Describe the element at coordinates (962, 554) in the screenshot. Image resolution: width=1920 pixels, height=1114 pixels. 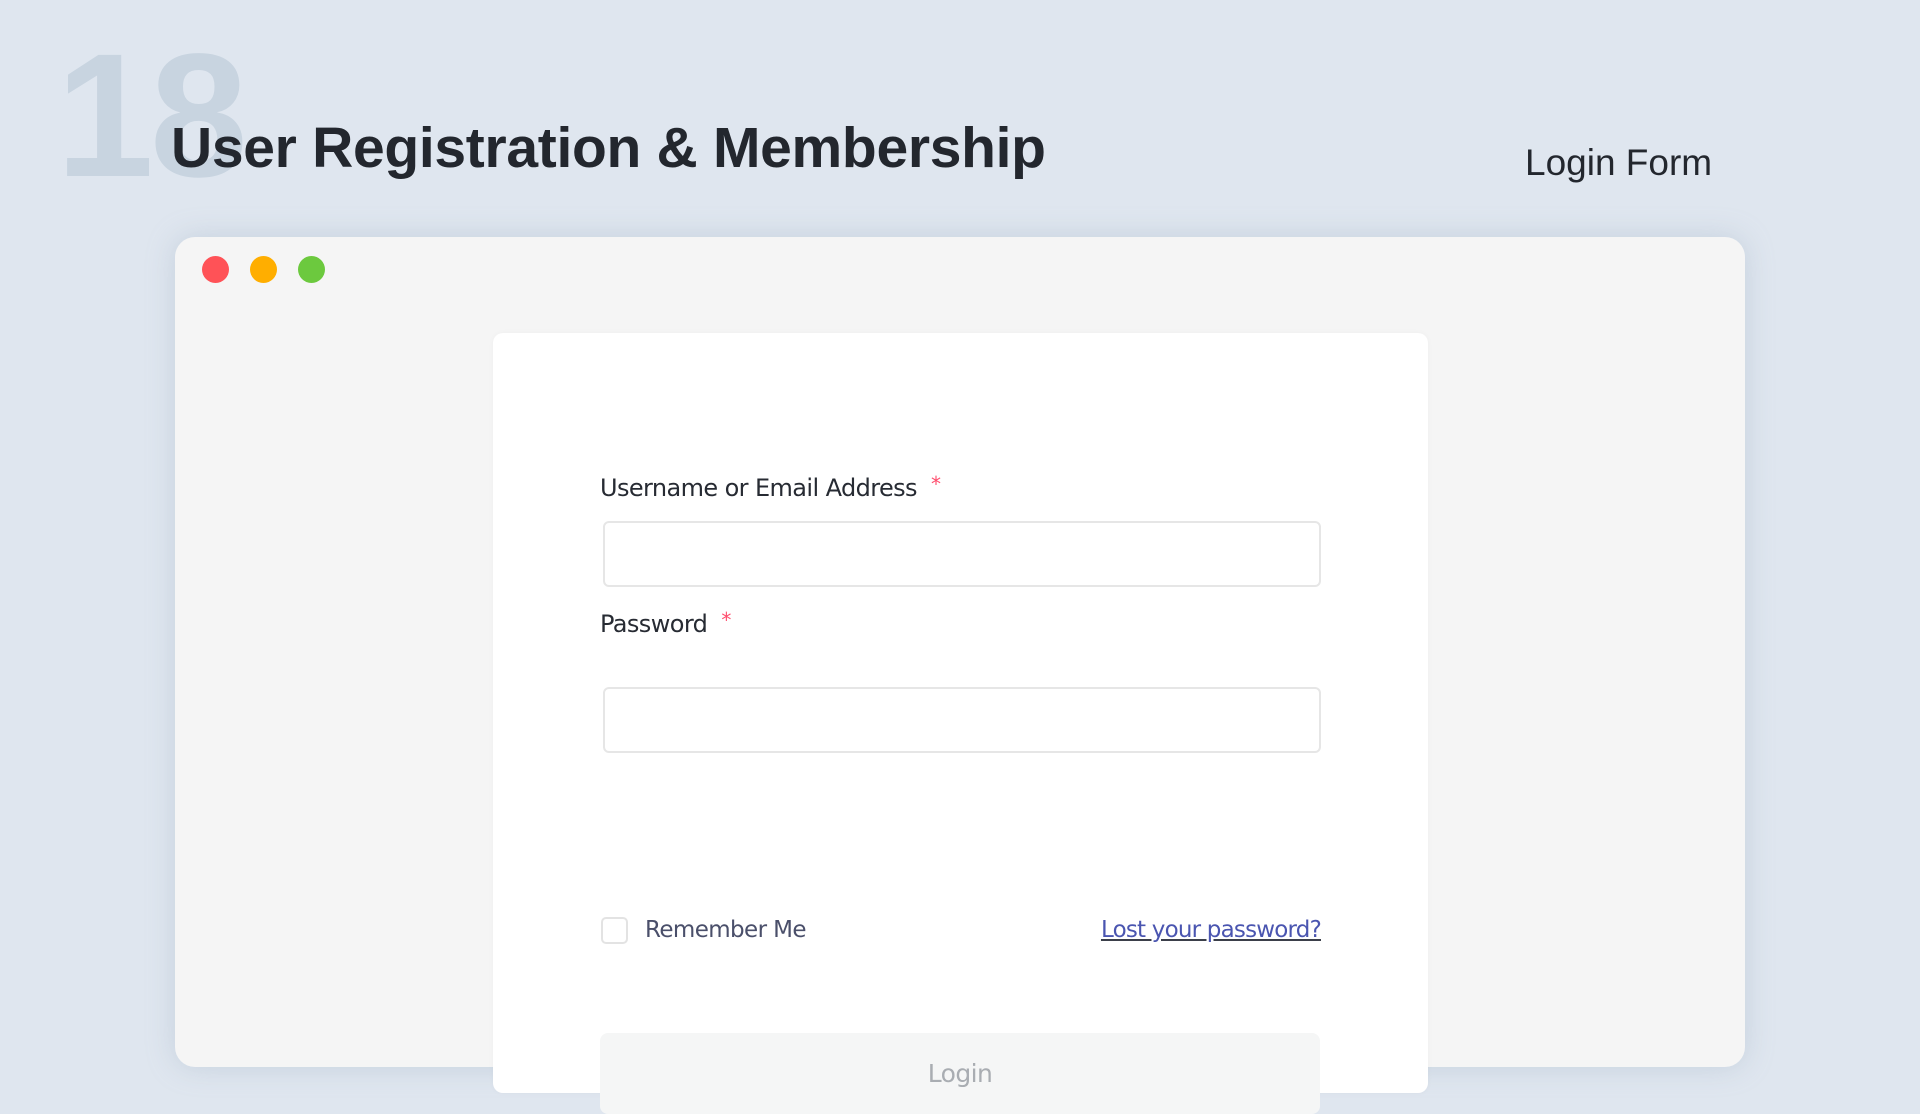
I see `username-input` at that location.